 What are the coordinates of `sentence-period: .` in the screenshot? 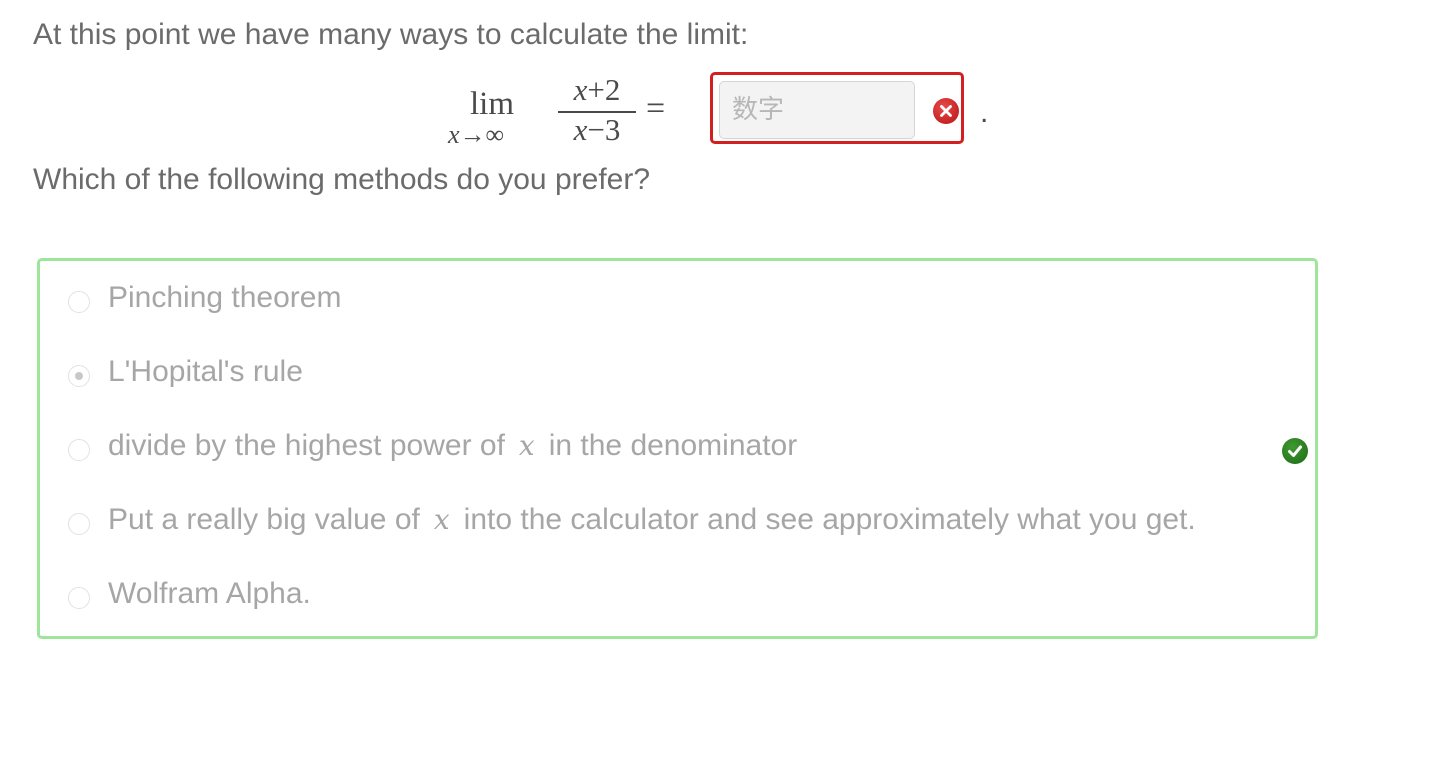 It's located at (984, 112).